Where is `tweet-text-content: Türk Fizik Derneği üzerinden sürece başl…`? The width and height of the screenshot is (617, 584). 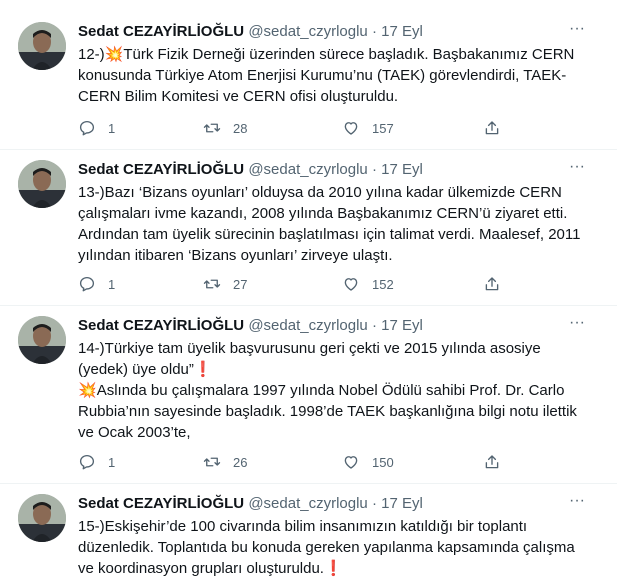
tweet-text-content: Türk Fizik Derneği üzerinden sürece başl… is located at coordinates (326, 75).